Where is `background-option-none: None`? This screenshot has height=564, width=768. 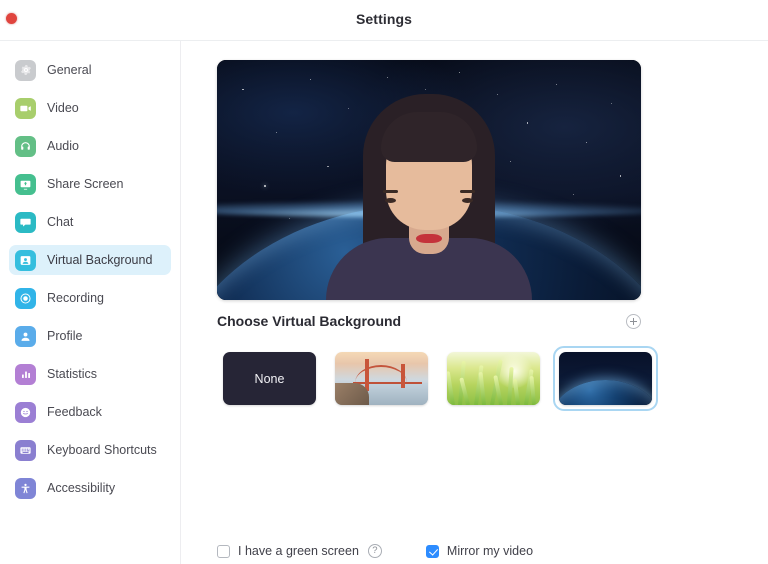
background-option-none: None is located at coordinates (269, 378).